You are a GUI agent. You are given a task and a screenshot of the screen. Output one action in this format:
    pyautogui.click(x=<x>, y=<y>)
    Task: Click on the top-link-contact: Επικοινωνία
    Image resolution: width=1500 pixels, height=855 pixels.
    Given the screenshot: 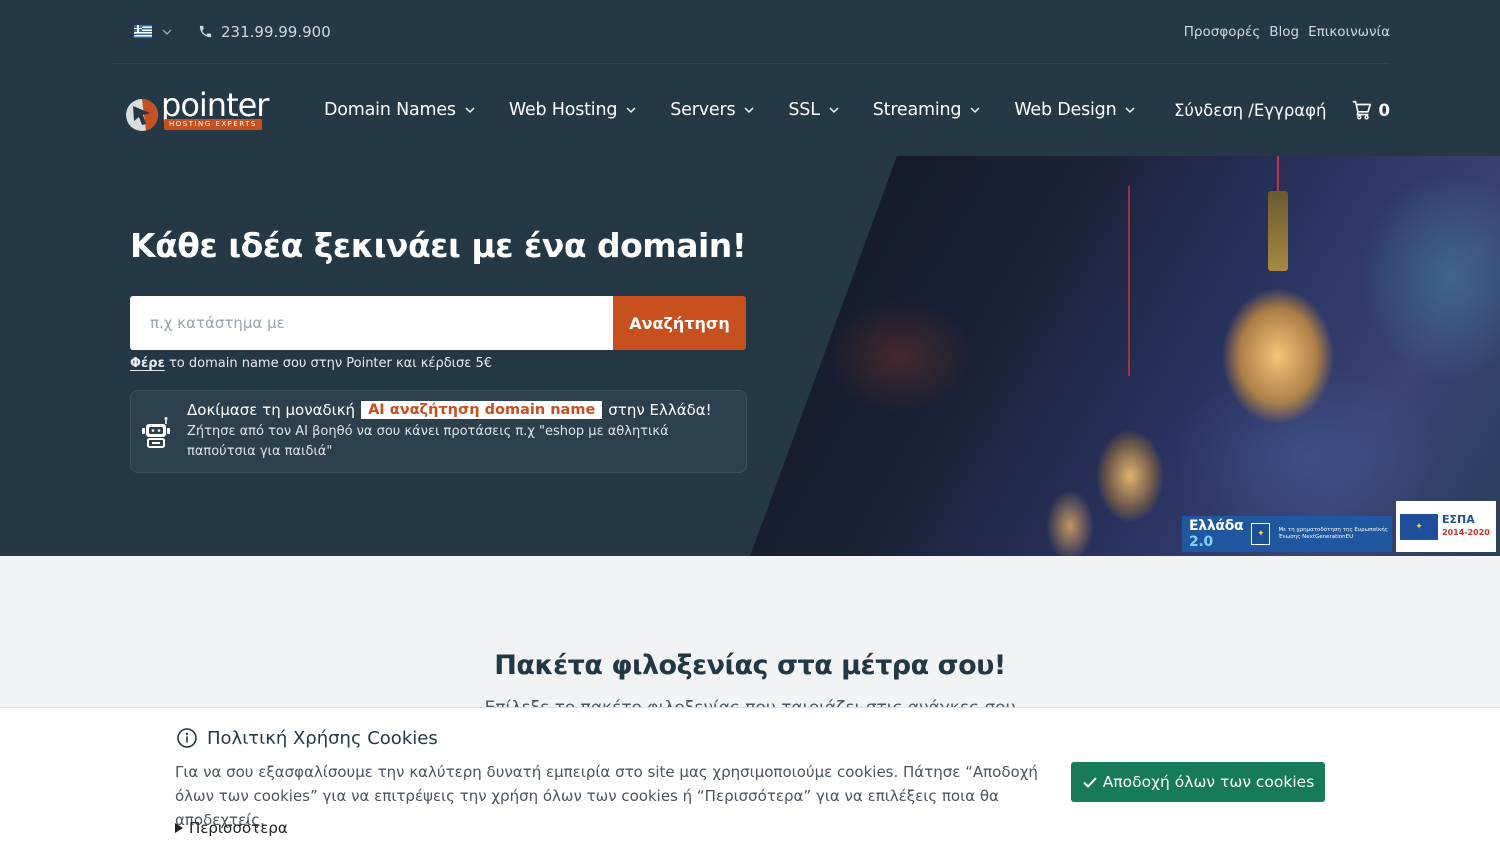 What is the action you would take?
    pyautogui.click(x=1349, y=32)
    